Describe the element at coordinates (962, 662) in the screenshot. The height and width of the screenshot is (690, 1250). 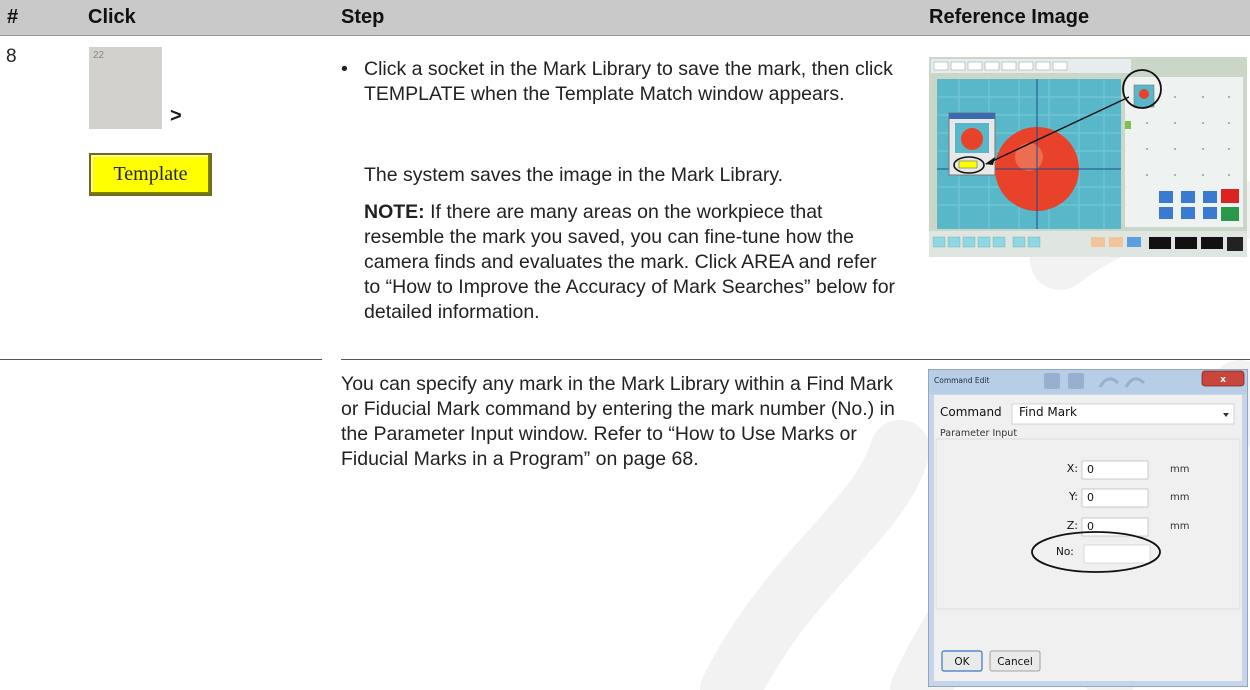
I see `ok-label: OK` at that location.